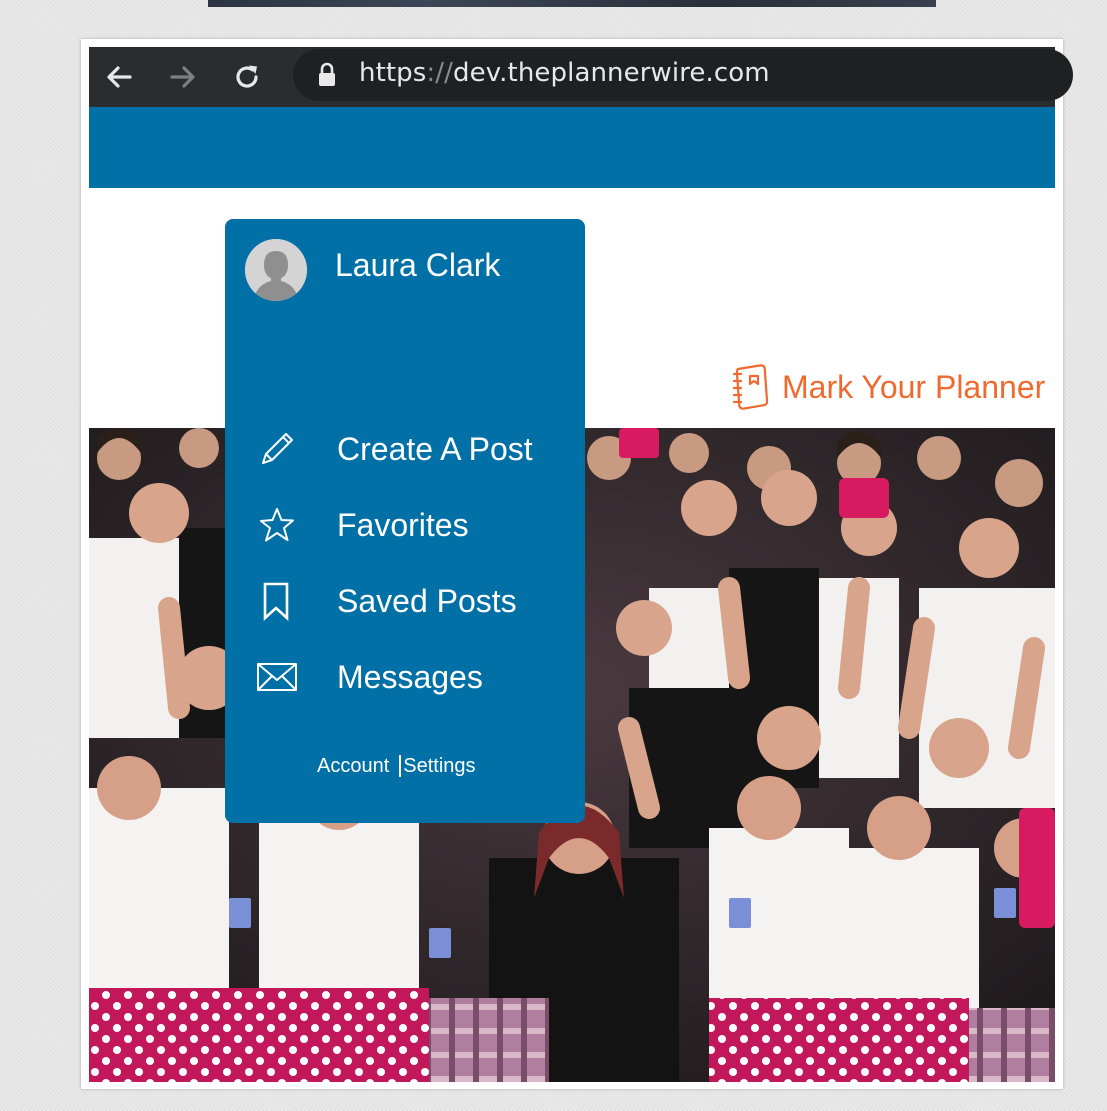 The image size is (1107, 1111). I want to click on star-icon, so click(277, 525).